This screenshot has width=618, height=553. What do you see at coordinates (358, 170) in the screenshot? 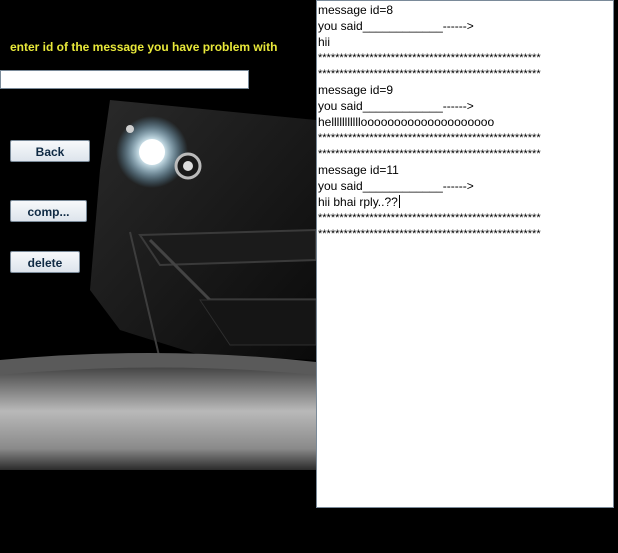
I see `message-id-line: message id=11` at bounding box center [358, 170].